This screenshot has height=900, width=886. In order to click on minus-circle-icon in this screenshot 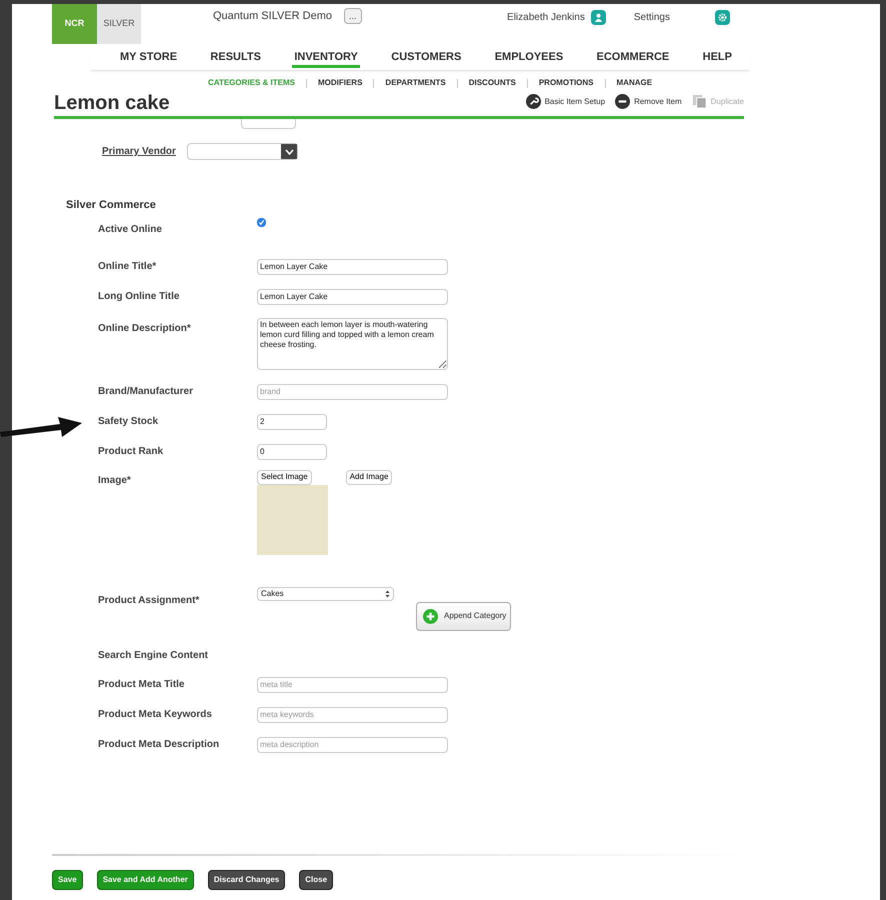, I will do `click(622, 101)`.